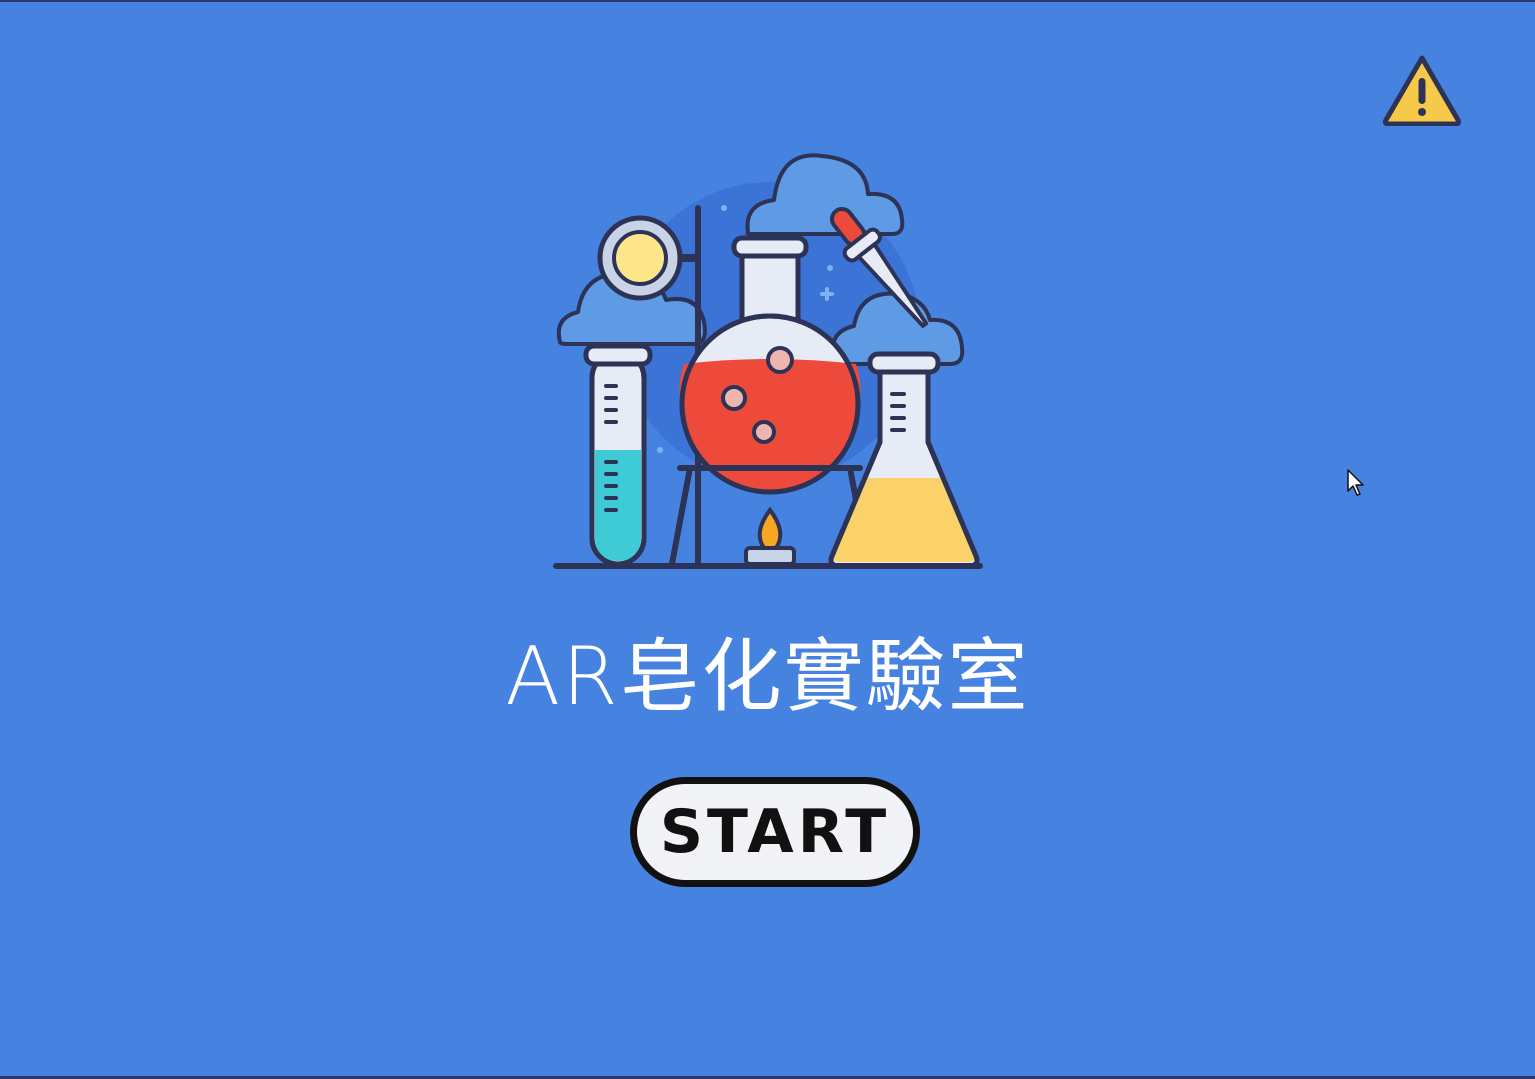 The width and height of the screenshot is (1535, 1079). What do you see at coordinates (770, 529) in the screenshot?
I see `flame-icon` at bounding box center [770, 529].